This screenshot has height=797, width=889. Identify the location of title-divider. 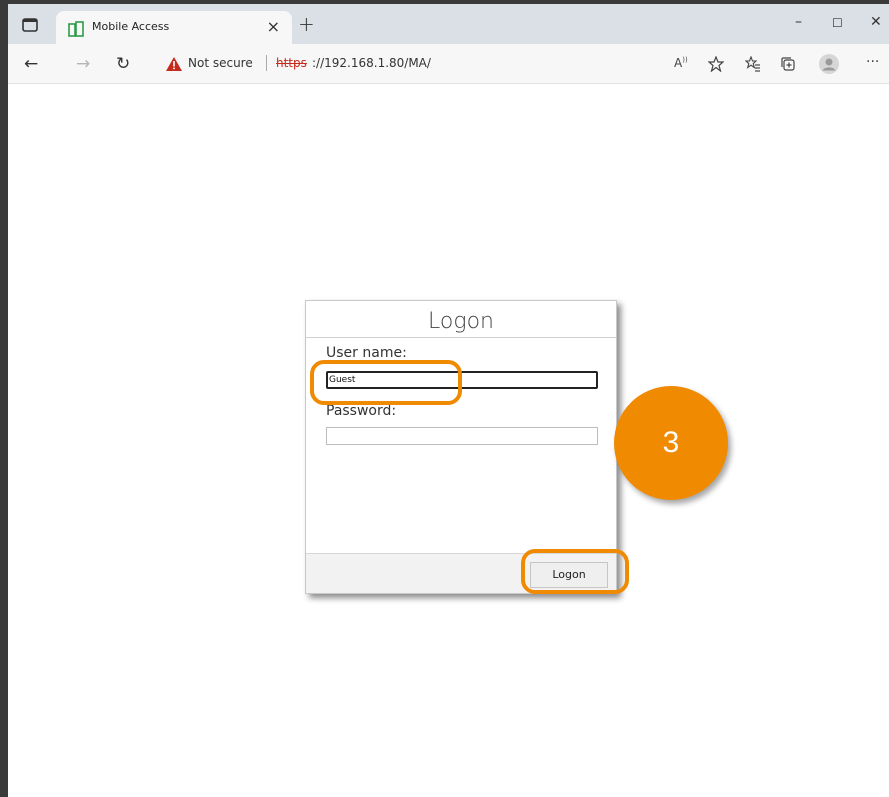
(461, 337).